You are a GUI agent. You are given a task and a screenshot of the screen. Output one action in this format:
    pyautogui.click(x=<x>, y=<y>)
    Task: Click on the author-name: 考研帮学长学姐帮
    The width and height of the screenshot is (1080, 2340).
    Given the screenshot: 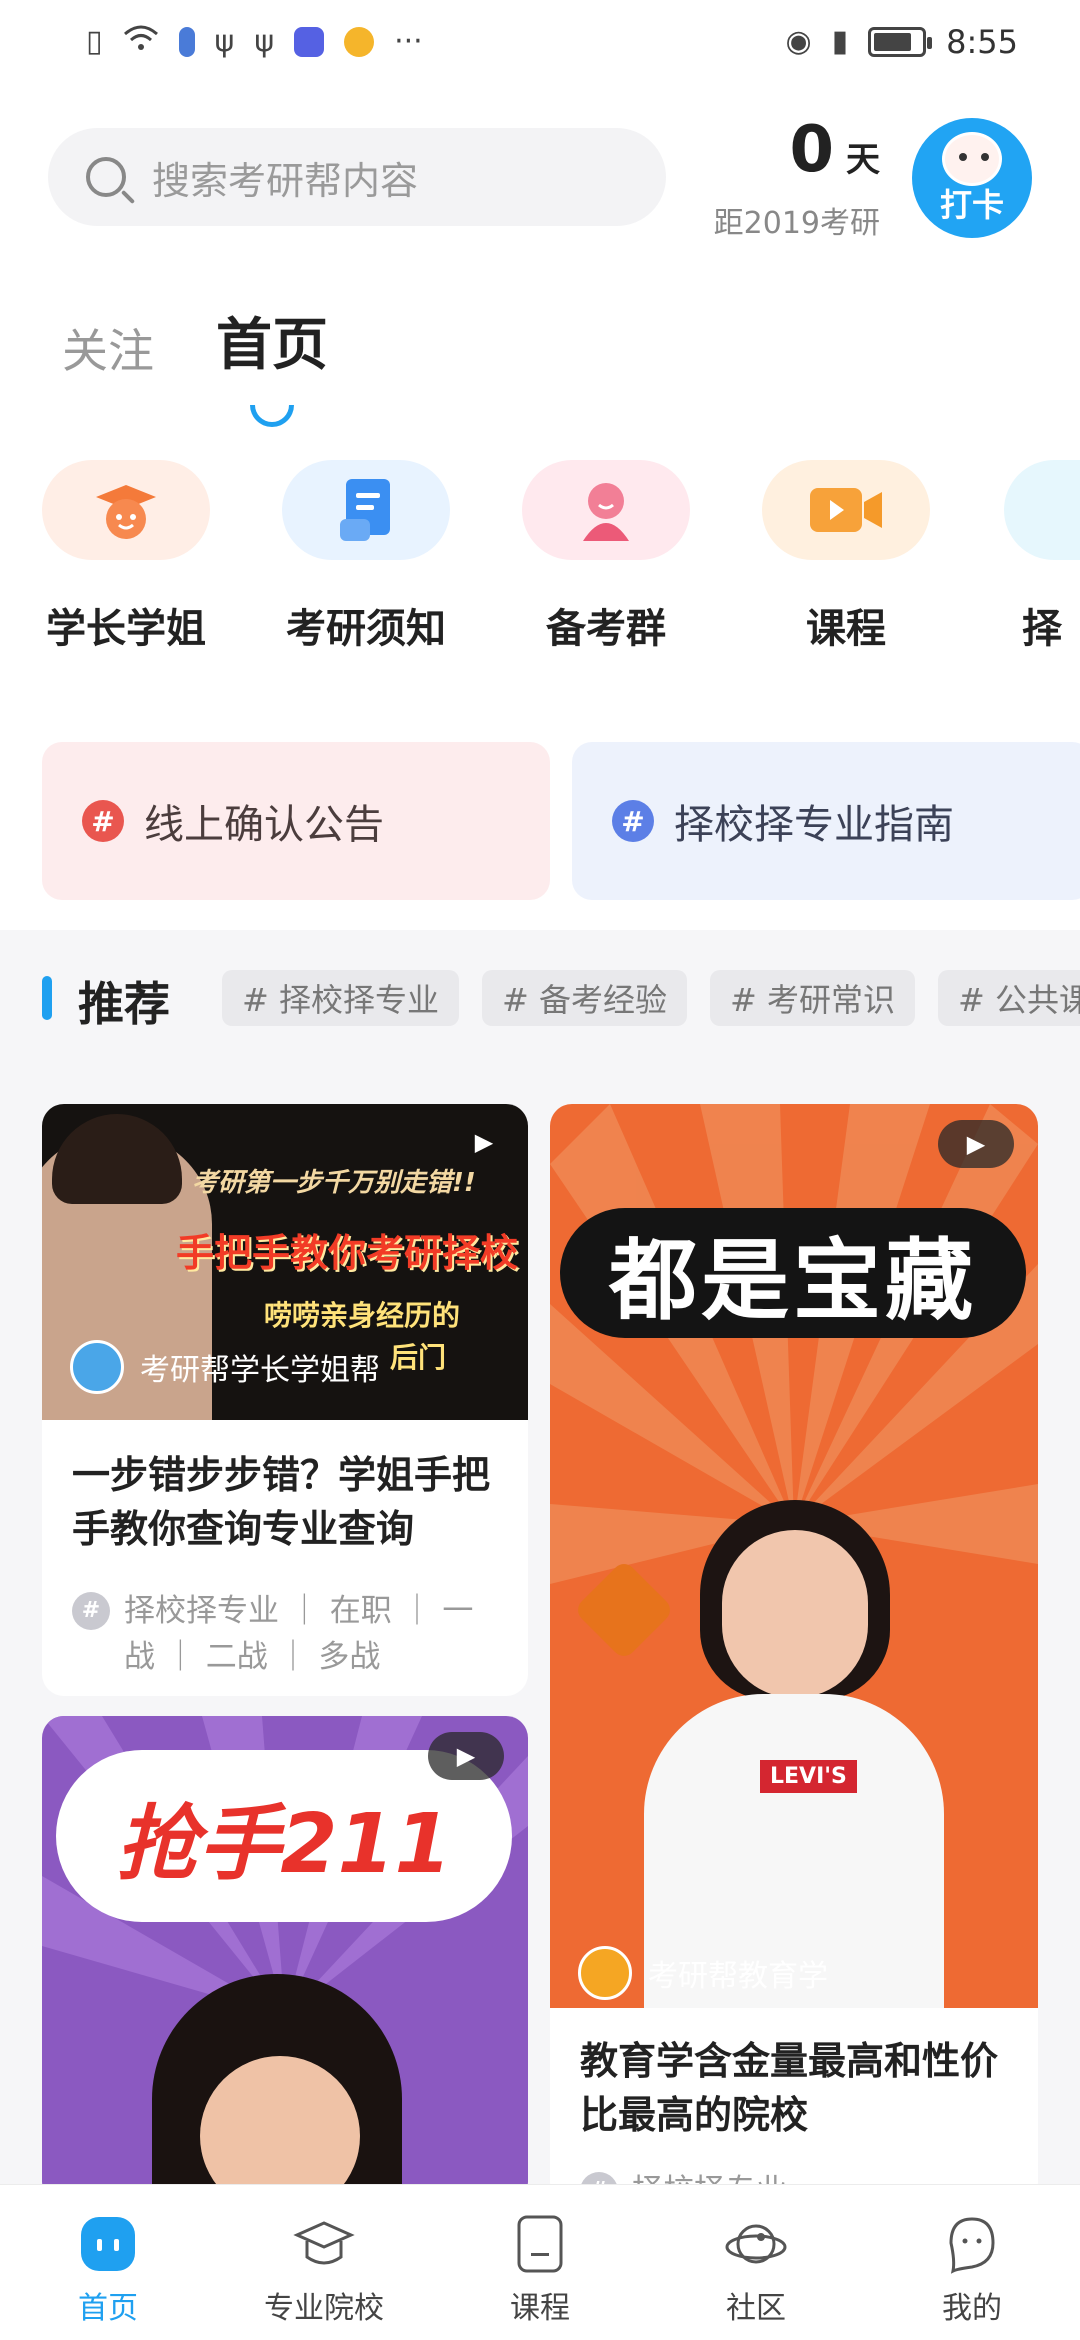 What is the action you would take?
    pyautogui.click(x=260, y=1370)
    